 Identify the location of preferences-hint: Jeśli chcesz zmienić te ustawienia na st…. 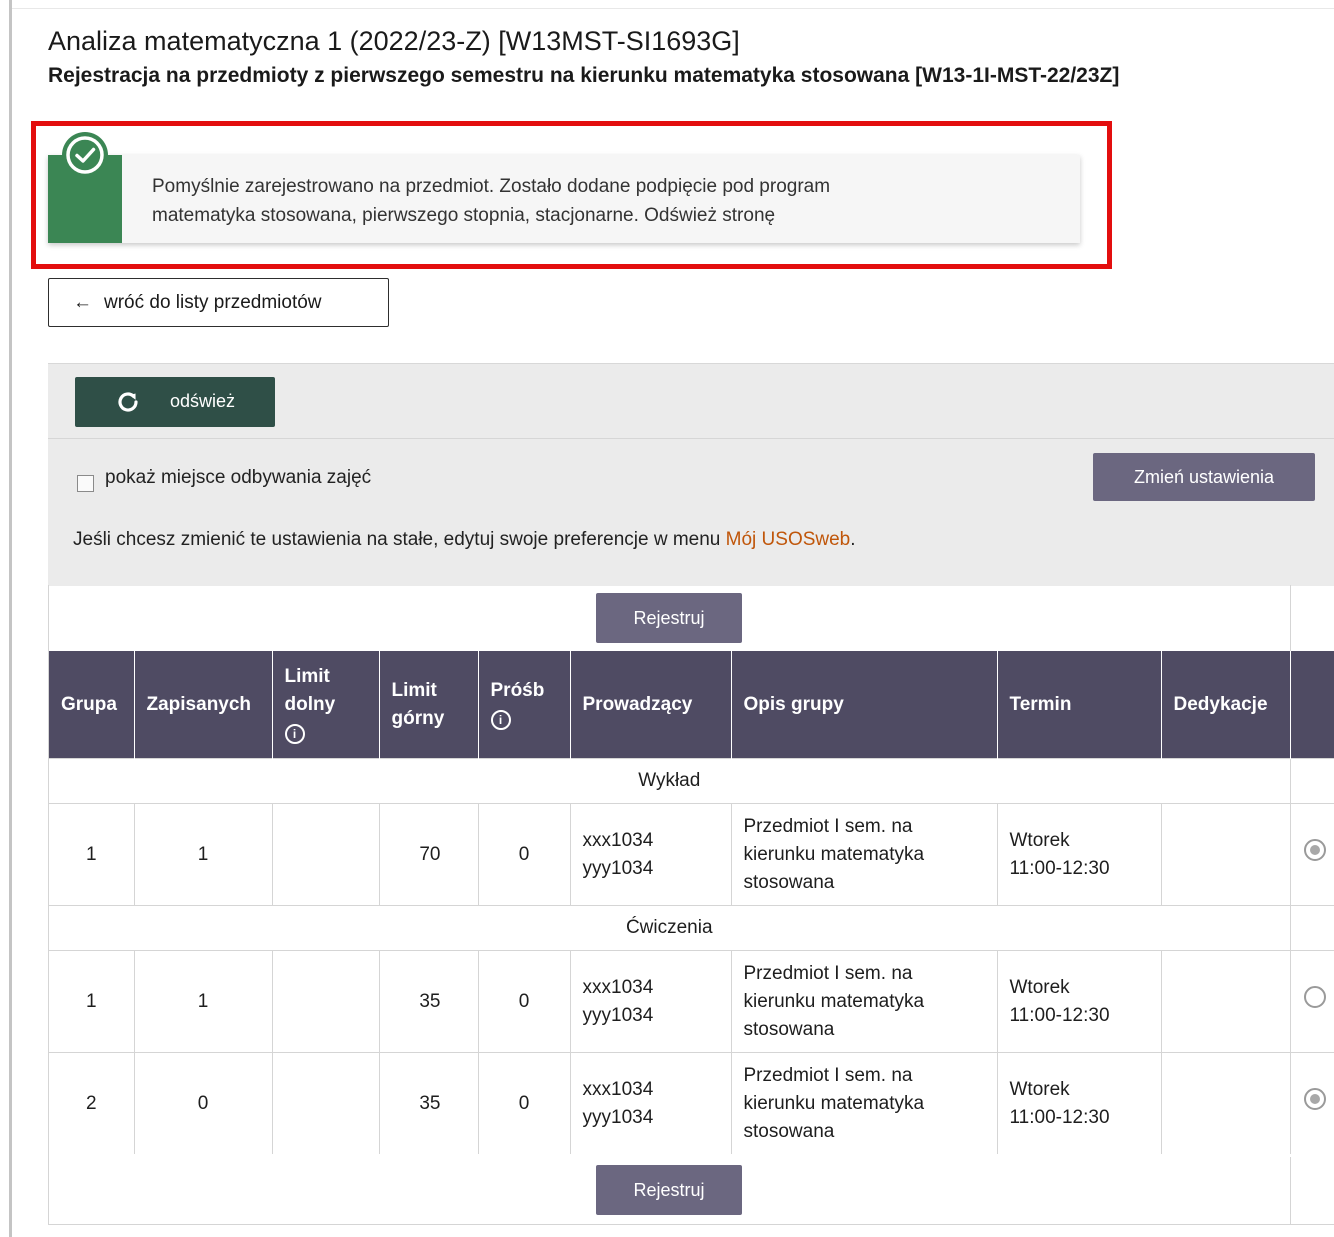
(464, 540).